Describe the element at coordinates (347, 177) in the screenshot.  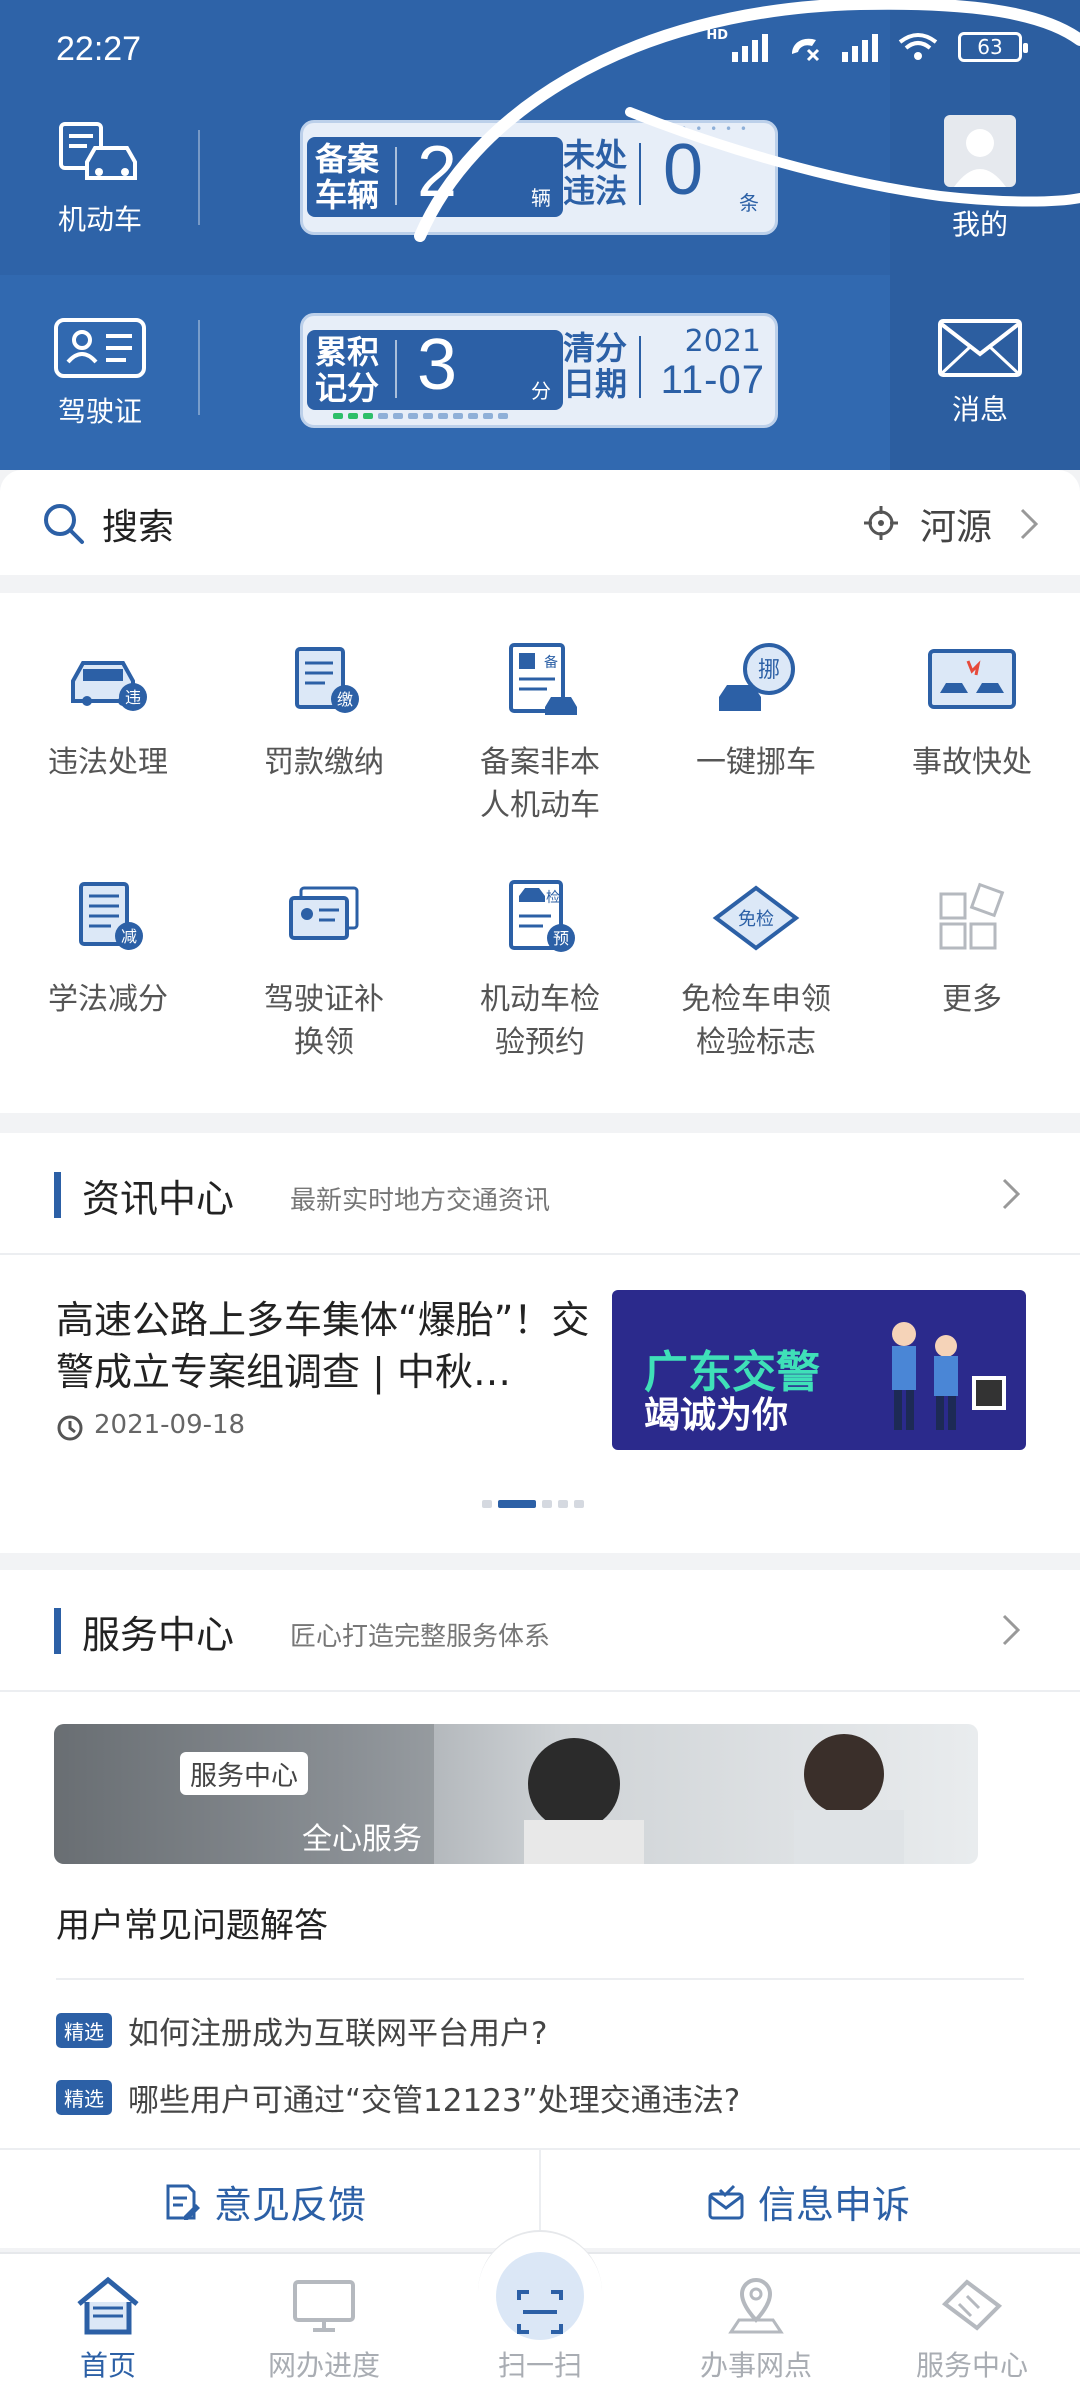
I see `registered-vehicles-label: 备案车辆` at that location.